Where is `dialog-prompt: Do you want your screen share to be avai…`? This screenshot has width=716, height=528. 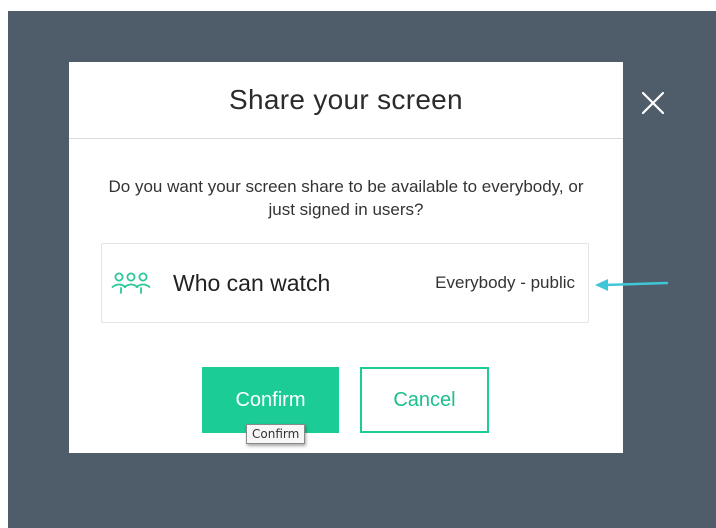
dialog-prompt: Do you want your screen share to be avai… is located at coordinates (346, 198).